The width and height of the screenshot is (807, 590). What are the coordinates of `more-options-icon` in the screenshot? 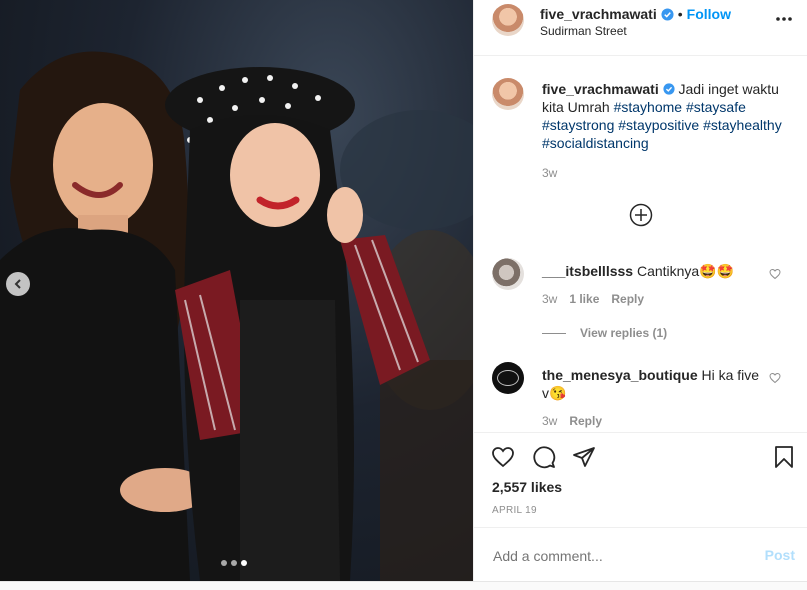 It's located at (784, 19).